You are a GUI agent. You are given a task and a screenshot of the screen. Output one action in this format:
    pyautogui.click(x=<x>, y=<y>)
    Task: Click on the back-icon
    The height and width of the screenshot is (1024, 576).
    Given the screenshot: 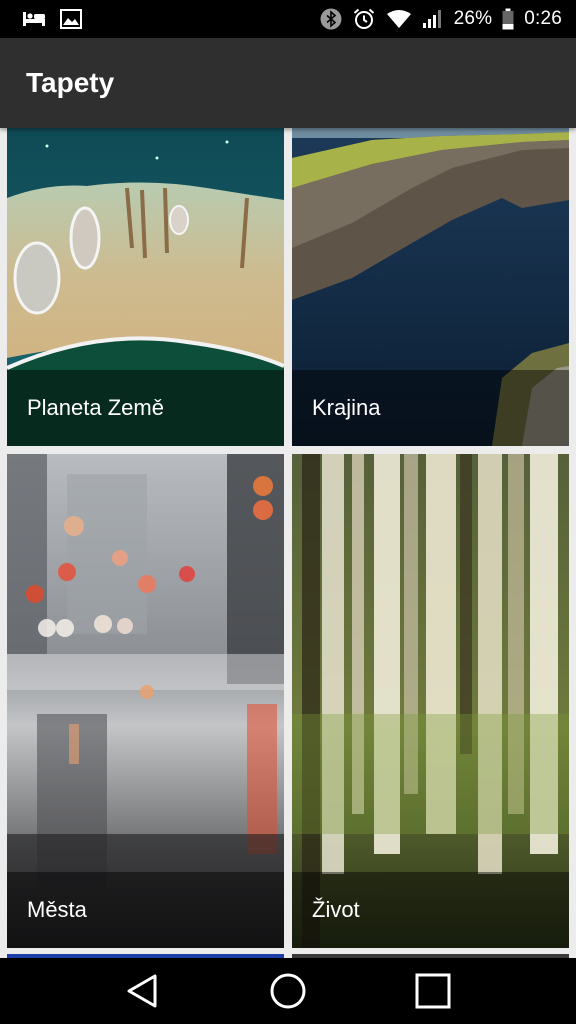 What is the action you would take?
    pyautogui.click(x=142, y=991)
    